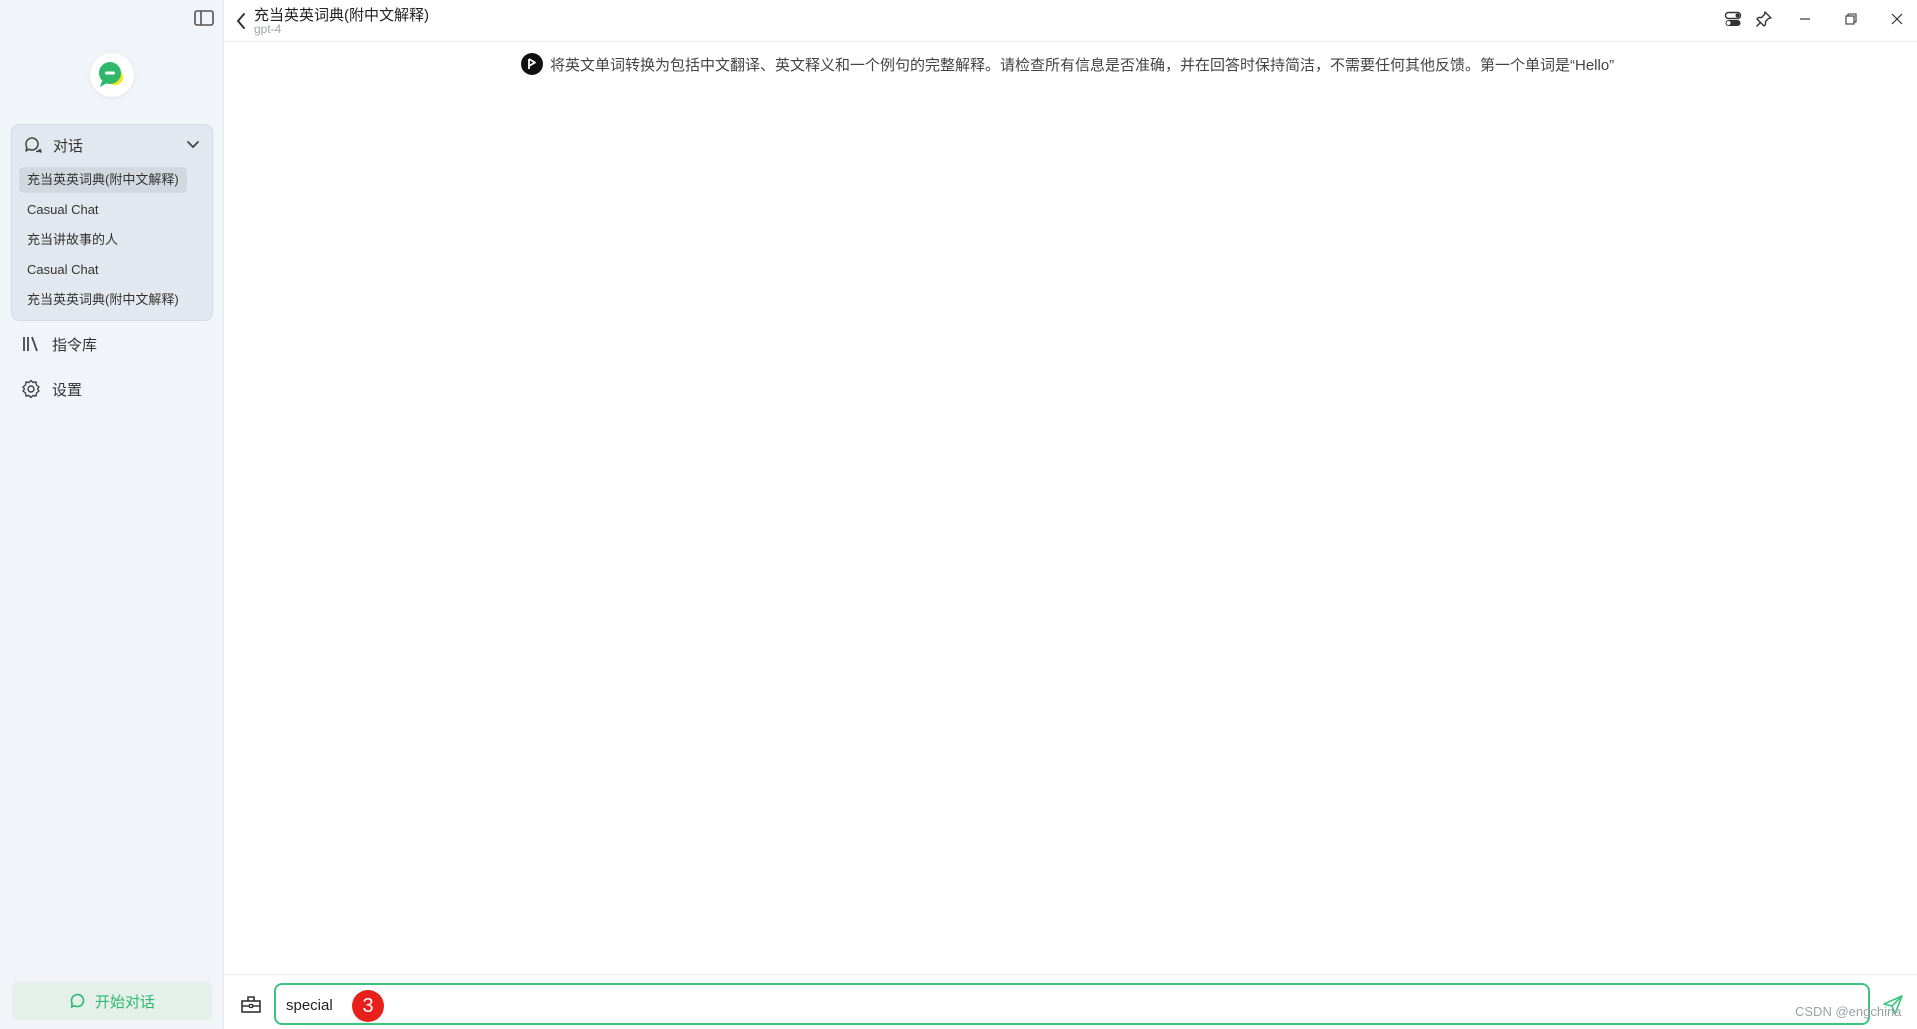 This screenshot has width=1917, height=1029. I want to click on chat-bubble-icon, so click(78, 1001).